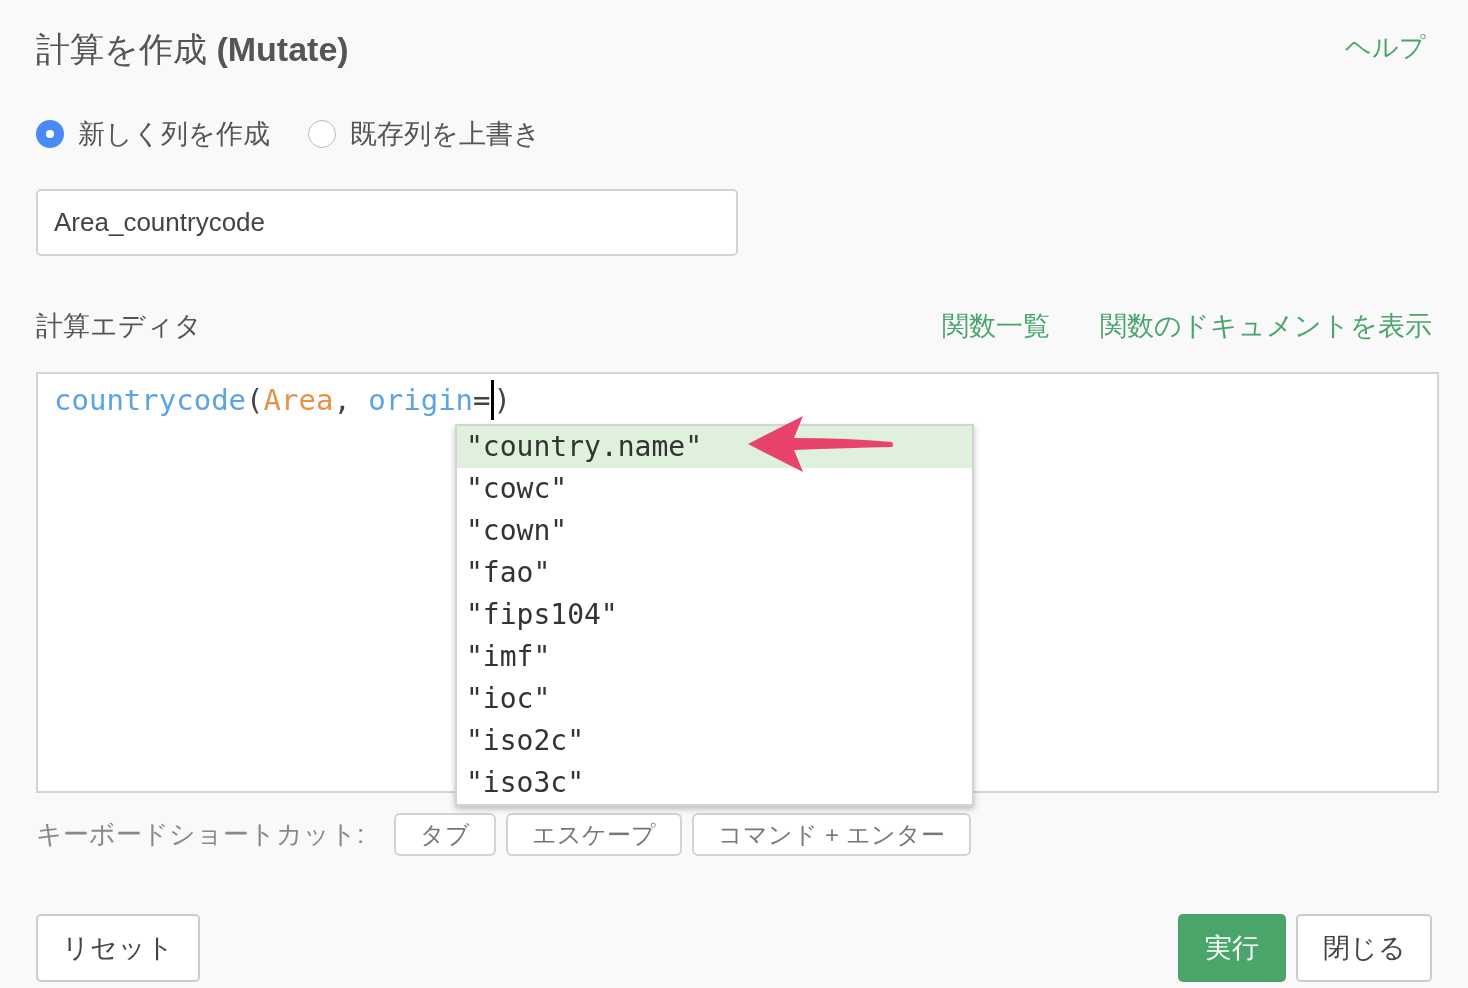  Describe the element at coordinates (150, 400) in the screenshot. I see `code-token: countrycode` at that location.